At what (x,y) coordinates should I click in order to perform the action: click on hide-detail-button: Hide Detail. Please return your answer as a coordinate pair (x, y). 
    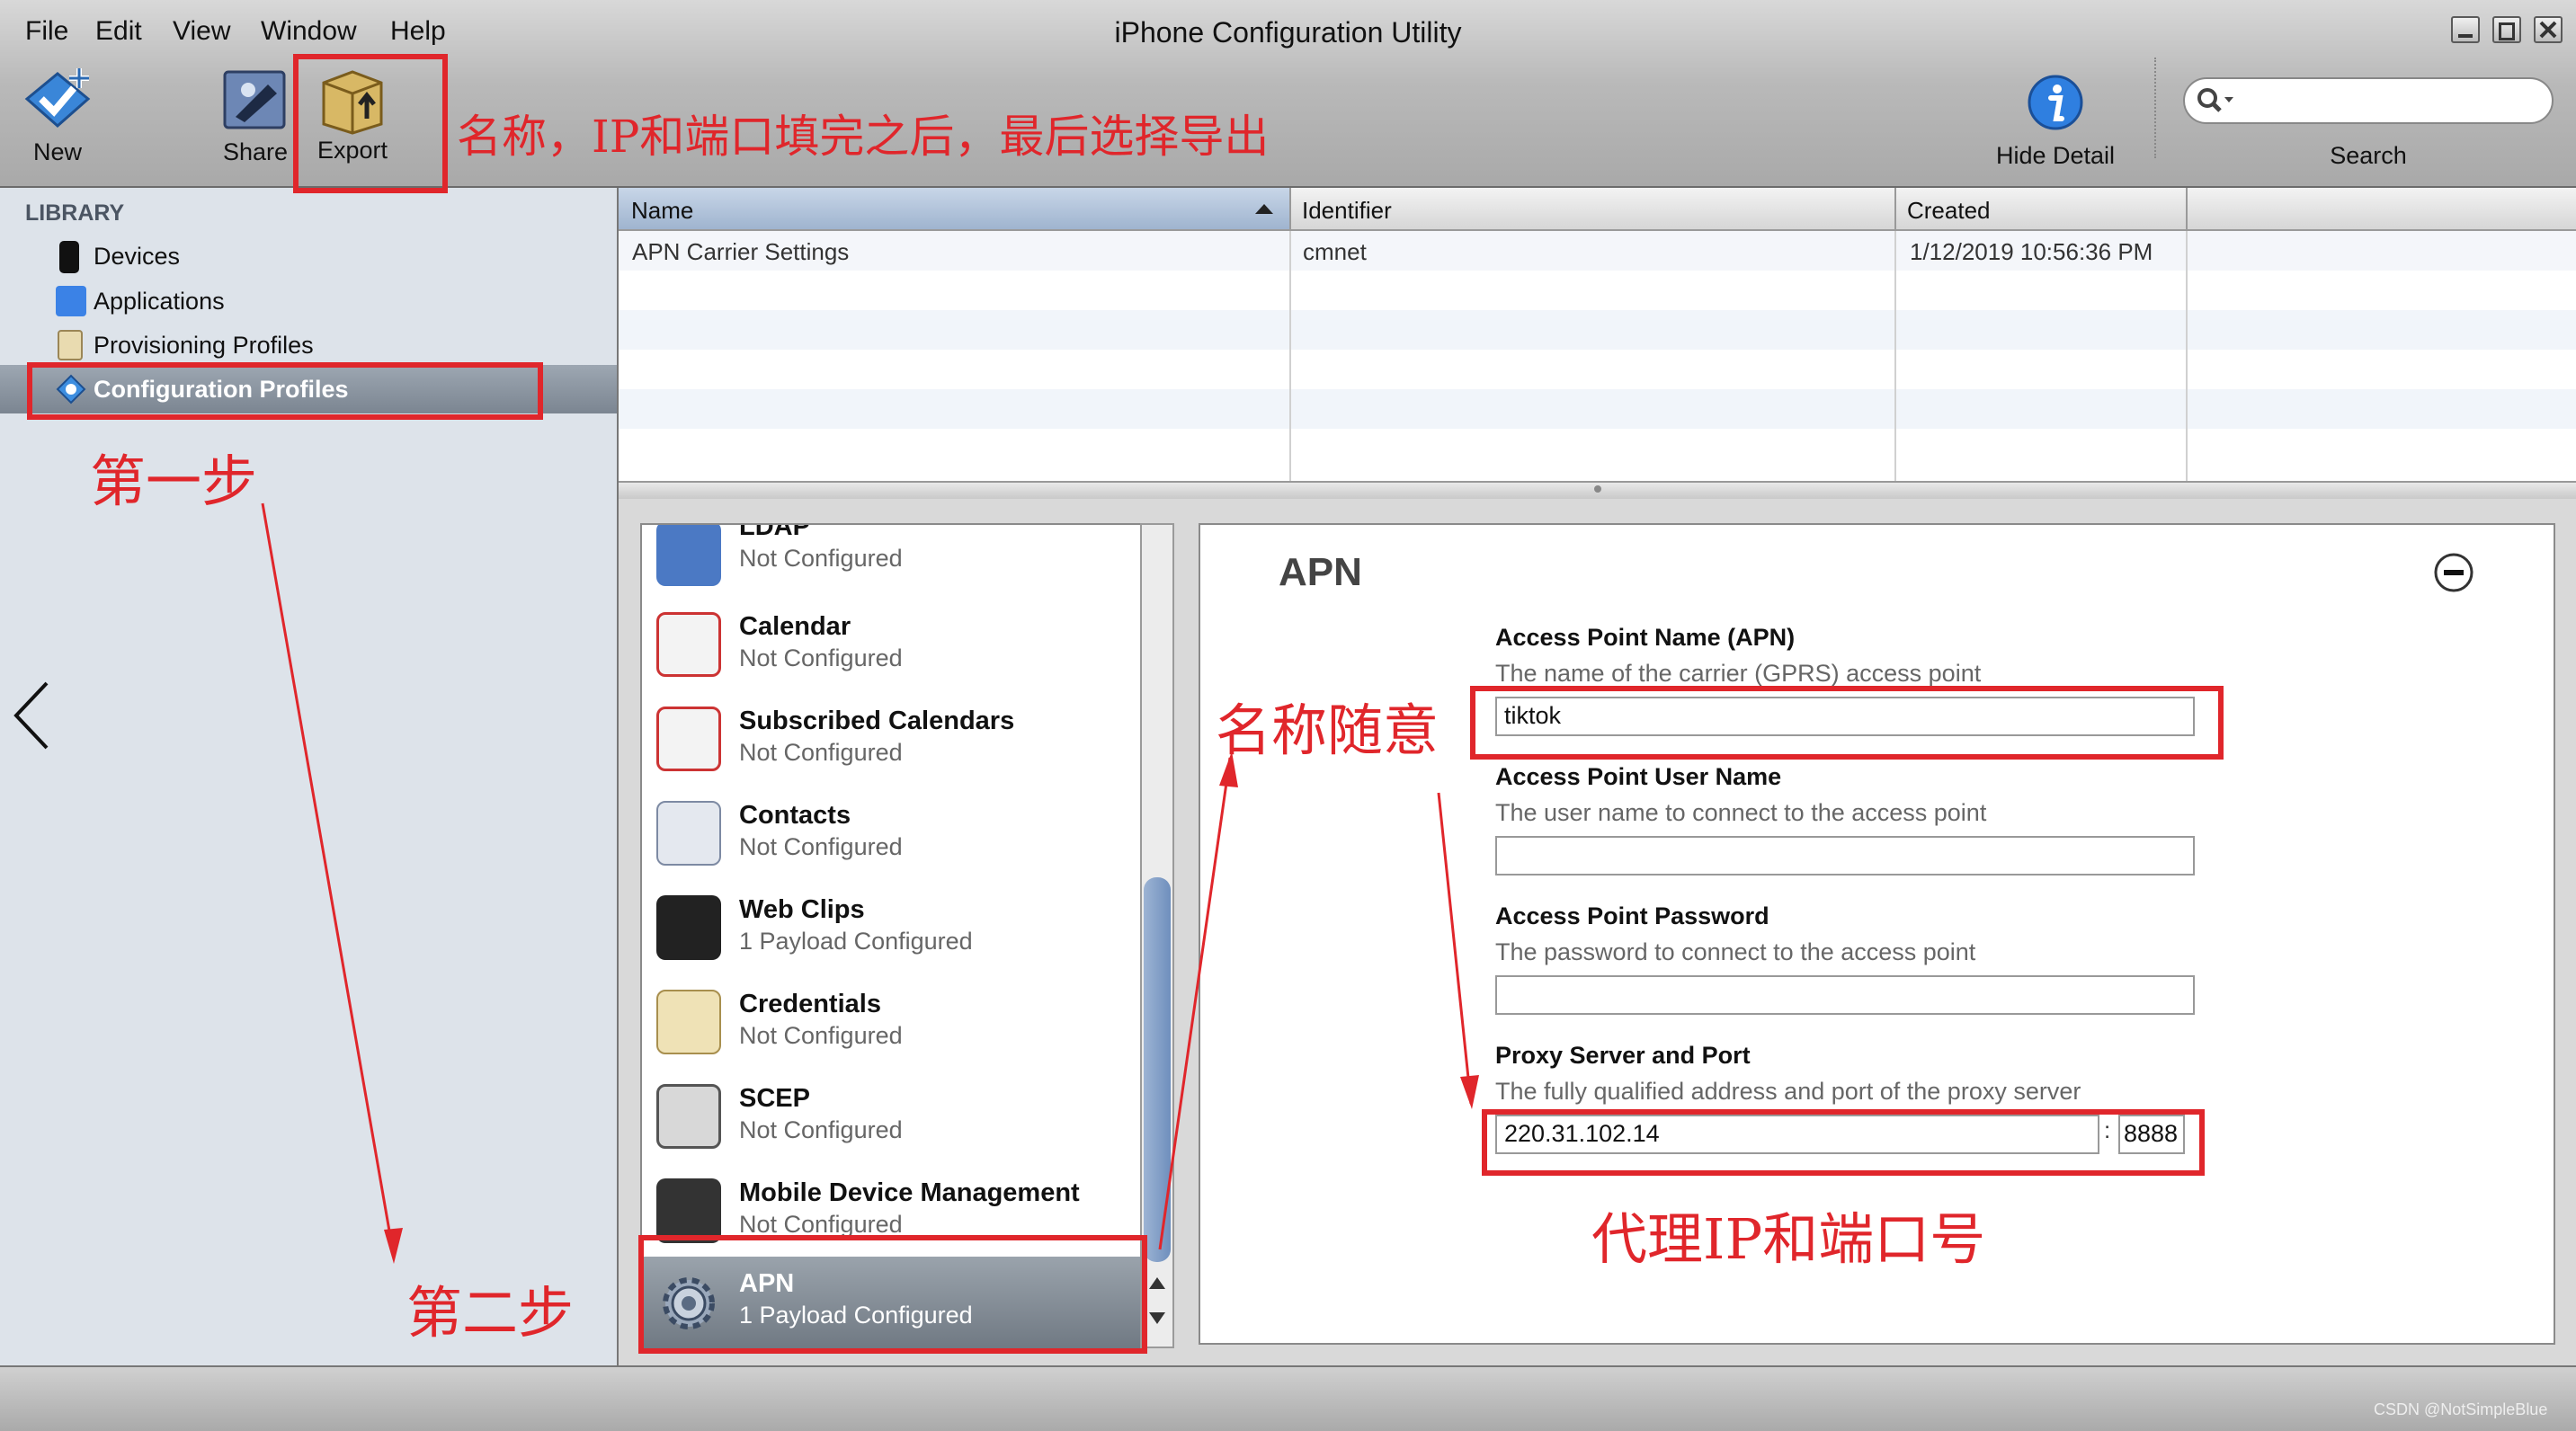
    Looking at the image, I should click on (2055, 122).